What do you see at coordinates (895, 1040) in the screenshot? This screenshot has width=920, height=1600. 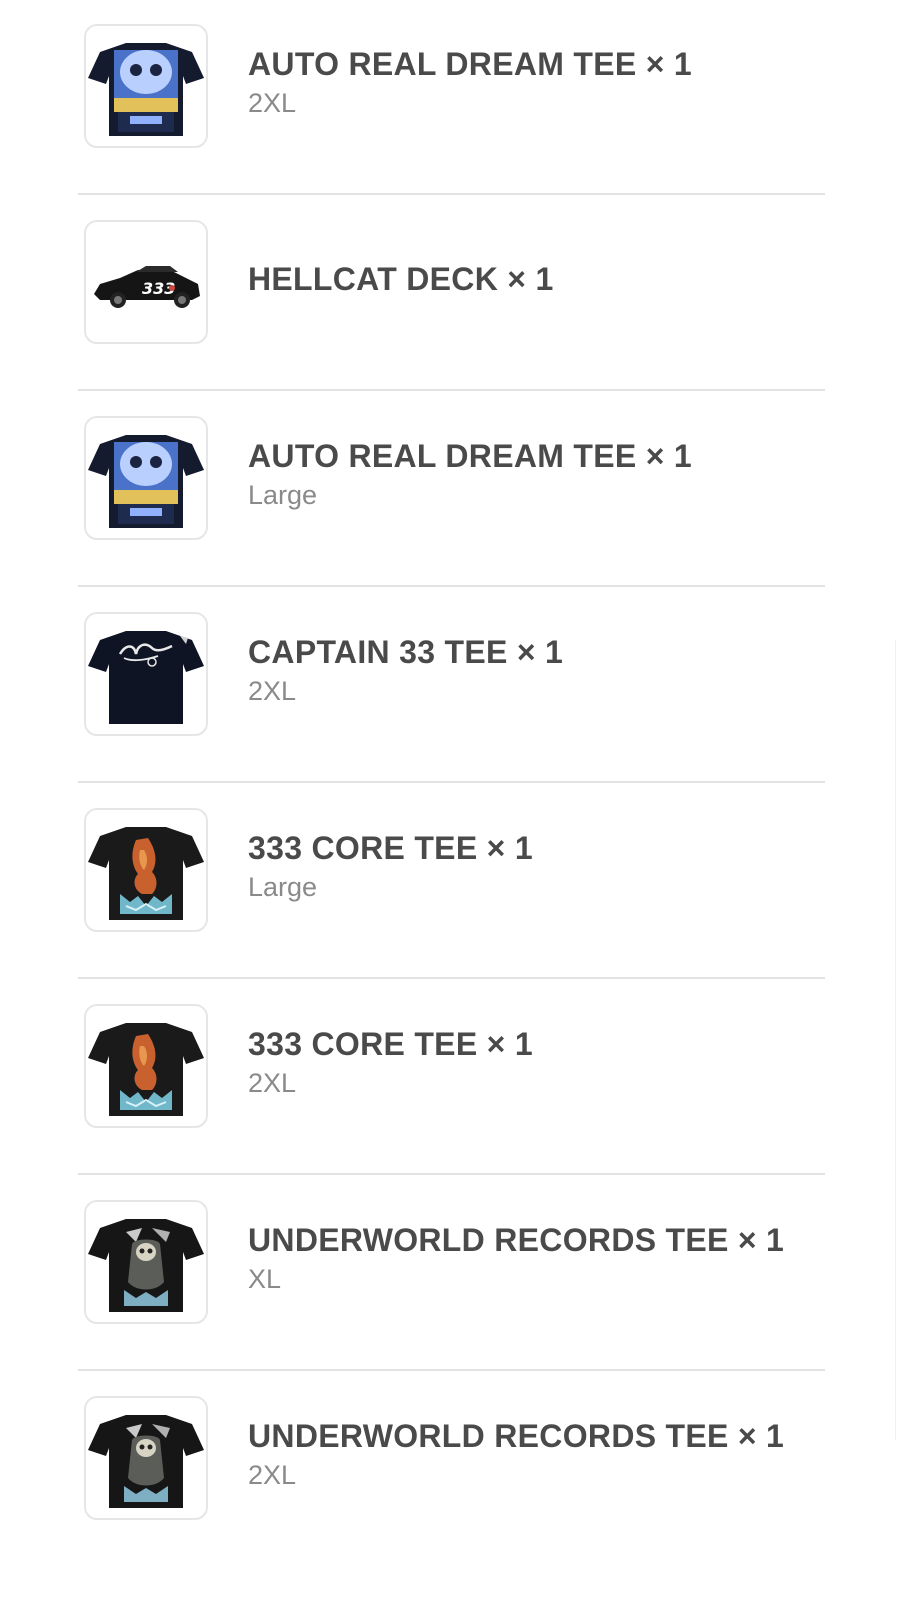 I see `scroll-edge` at bounding box center [895, 1040].